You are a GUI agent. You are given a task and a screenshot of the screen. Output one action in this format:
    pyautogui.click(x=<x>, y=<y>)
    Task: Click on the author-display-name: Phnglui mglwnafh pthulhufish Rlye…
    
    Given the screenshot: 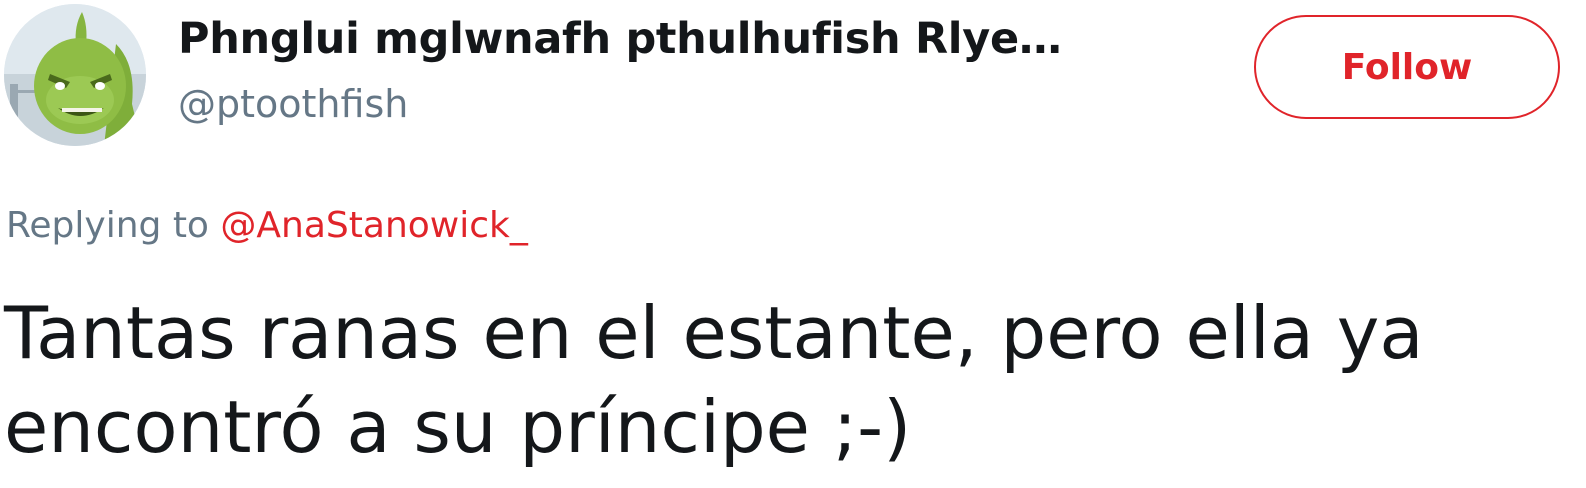 What is the action you would take?
    pyautogui.click(x=620, y=39)
    